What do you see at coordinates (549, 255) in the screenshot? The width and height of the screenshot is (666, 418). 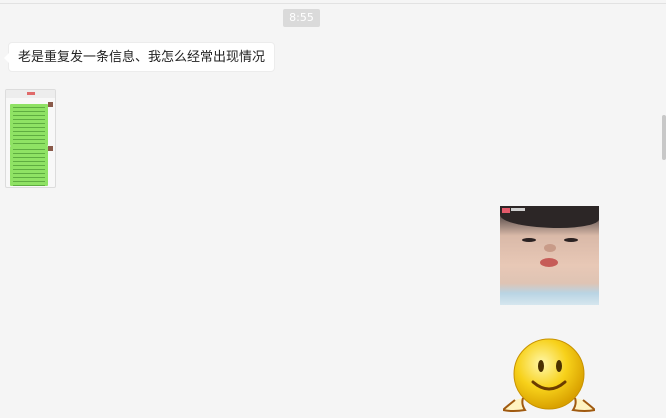 I see `photo-image-message` at bounding box center [549, 255].